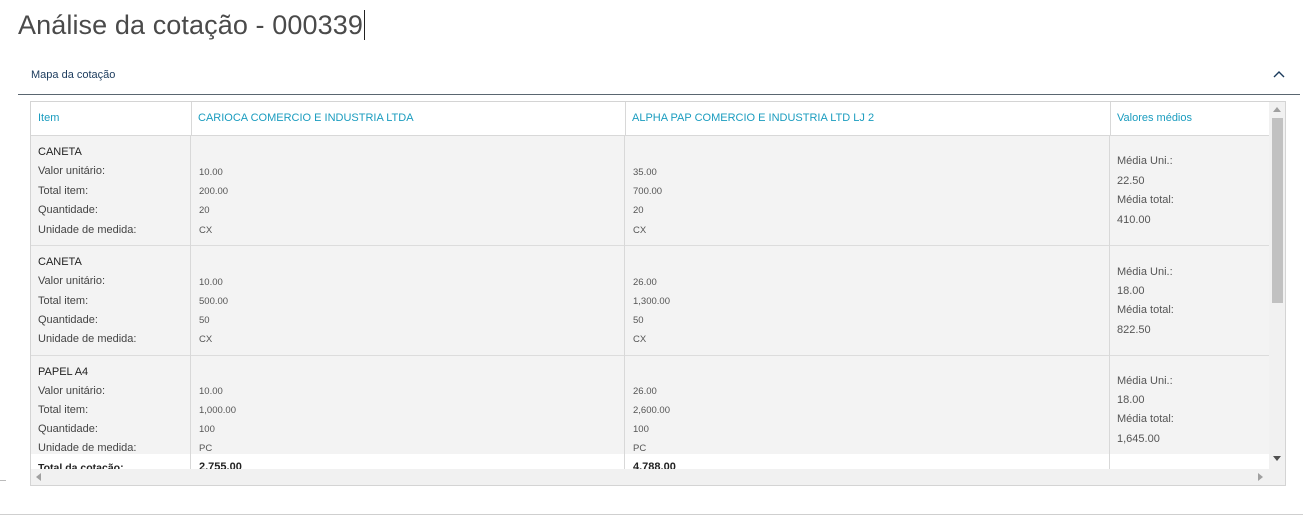 This screenshot has width=1303, height=518. I want to click on page-title: Análise da cotação - 000339, so click(191, 25).